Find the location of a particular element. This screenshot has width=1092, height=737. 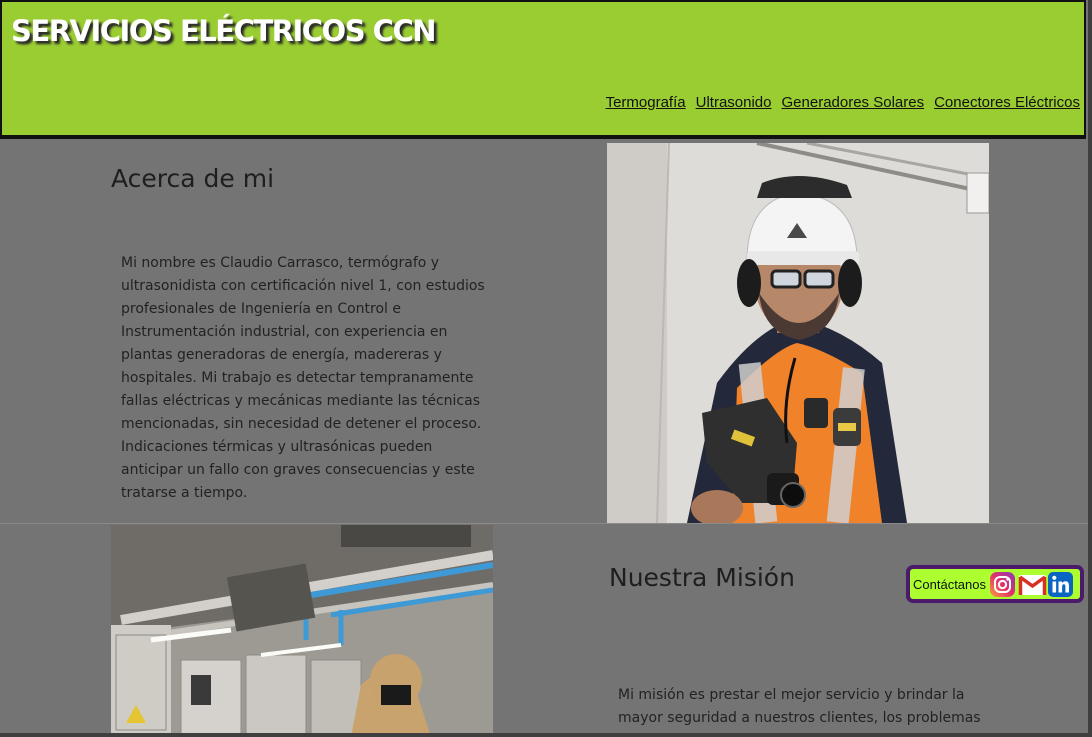

nav-link-generadores-solares: Generadores Solares is located at coordinates (853, 102).